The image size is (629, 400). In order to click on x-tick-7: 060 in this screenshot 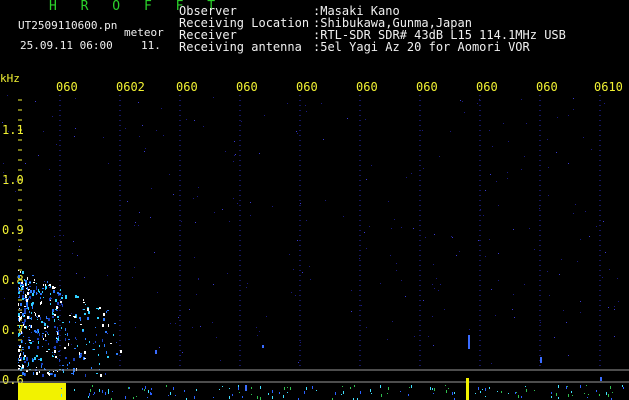, I will do `click(427, 87)`.